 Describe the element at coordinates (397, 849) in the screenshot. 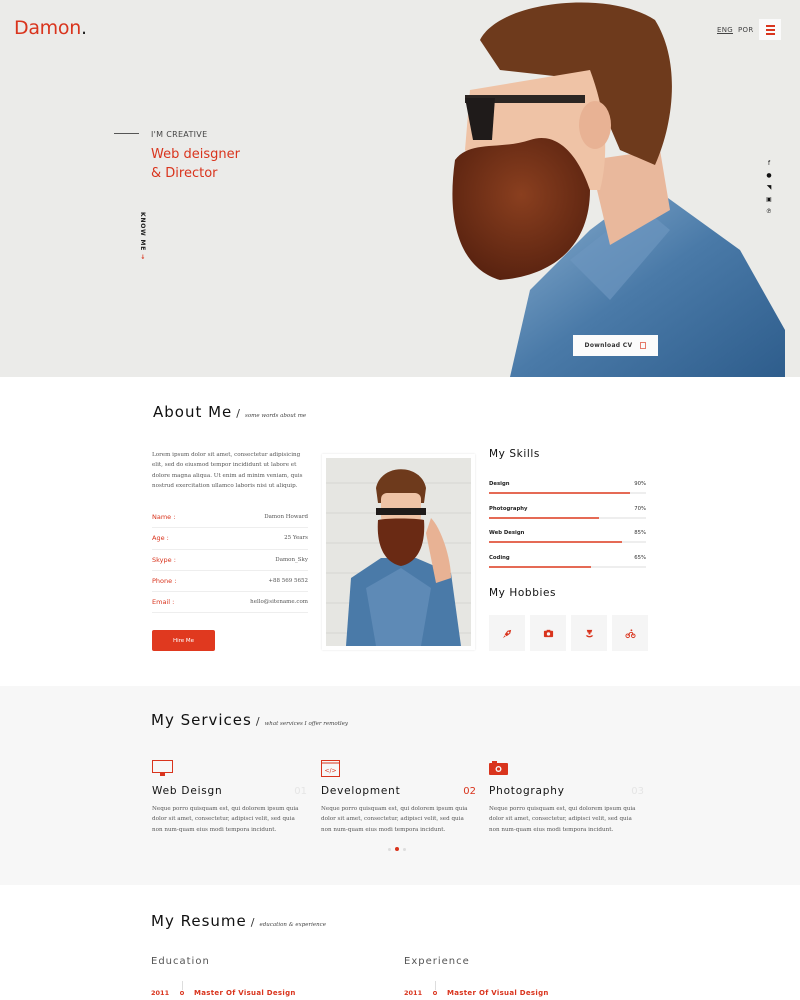

I see `pager-dot-active` at that location.